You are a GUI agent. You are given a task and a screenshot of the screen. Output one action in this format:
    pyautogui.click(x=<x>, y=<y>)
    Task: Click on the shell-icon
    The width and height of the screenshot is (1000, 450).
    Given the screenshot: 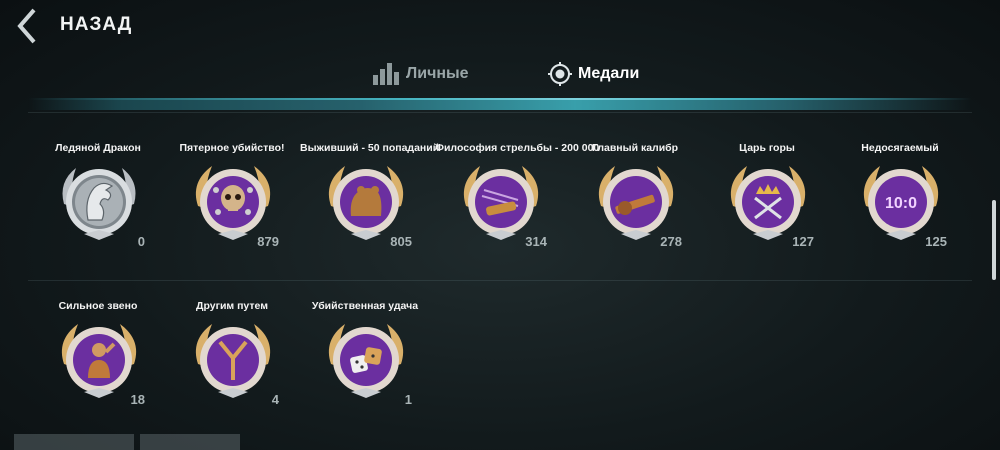 What is the action you would take?
    pyautogui.click(x=501, y=203)
    